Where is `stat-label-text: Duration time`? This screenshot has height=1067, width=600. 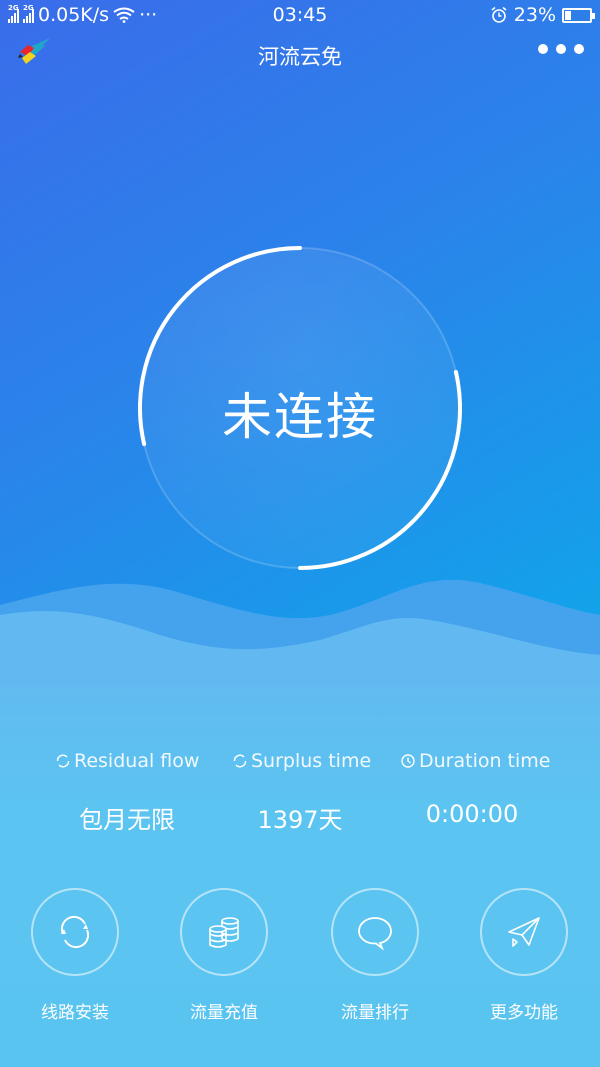
stat-label-text: Duration time is located at coordinates (485, 761).